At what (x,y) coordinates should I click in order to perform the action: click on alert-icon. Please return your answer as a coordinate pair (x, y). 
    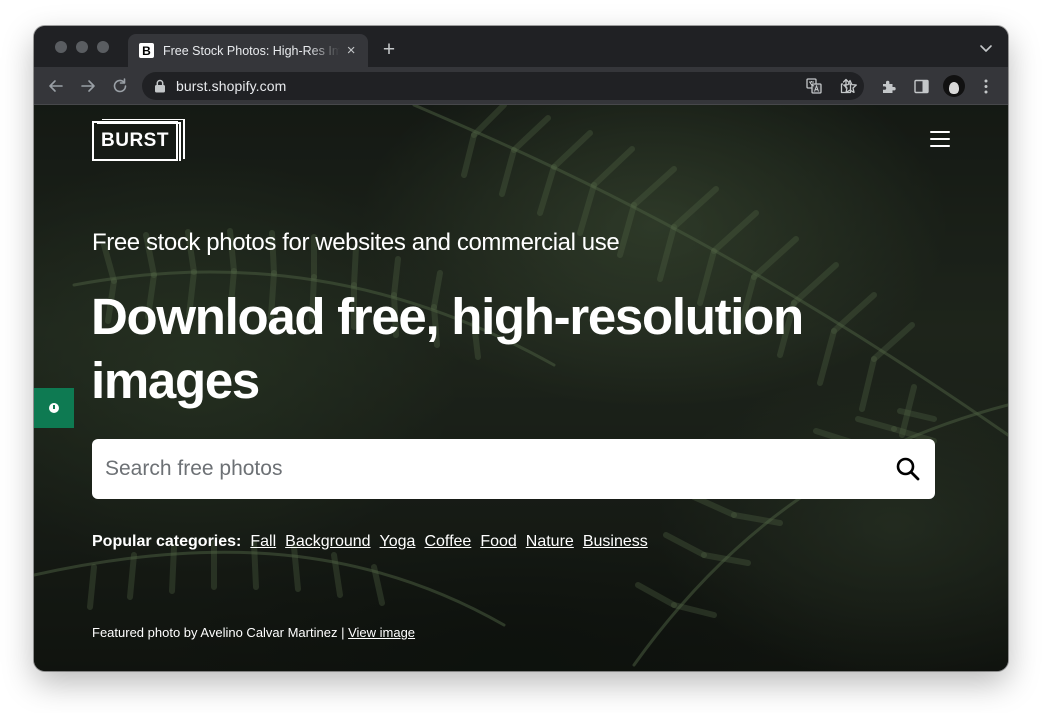
    Looking at the image, I should click on (54, 408).